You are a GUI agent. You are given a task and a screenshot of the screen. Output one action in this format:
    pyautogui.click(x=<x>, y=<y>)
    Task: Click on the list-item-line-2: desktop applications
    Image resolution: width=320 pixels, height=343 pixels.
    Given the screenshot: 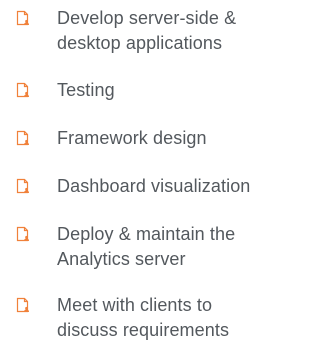 What is the action you would take?
    pyautogui.click(x=140, y=43)
    